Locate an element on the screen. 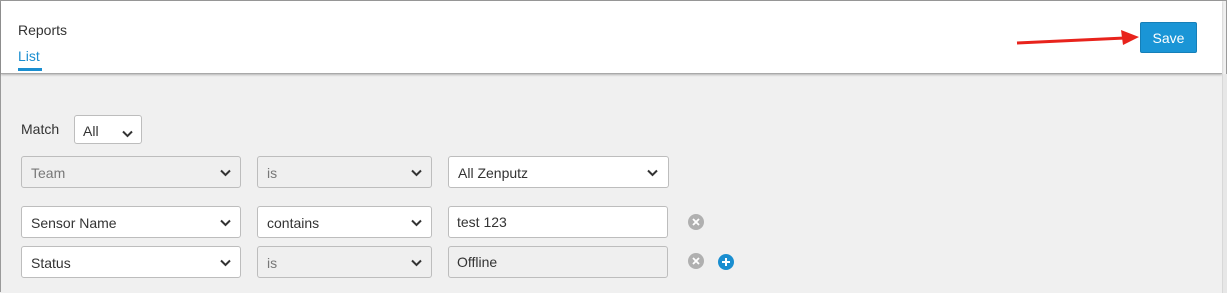 This screenshot has height=293, width=1227. tab-list: List is located at coordinates (29, 56).